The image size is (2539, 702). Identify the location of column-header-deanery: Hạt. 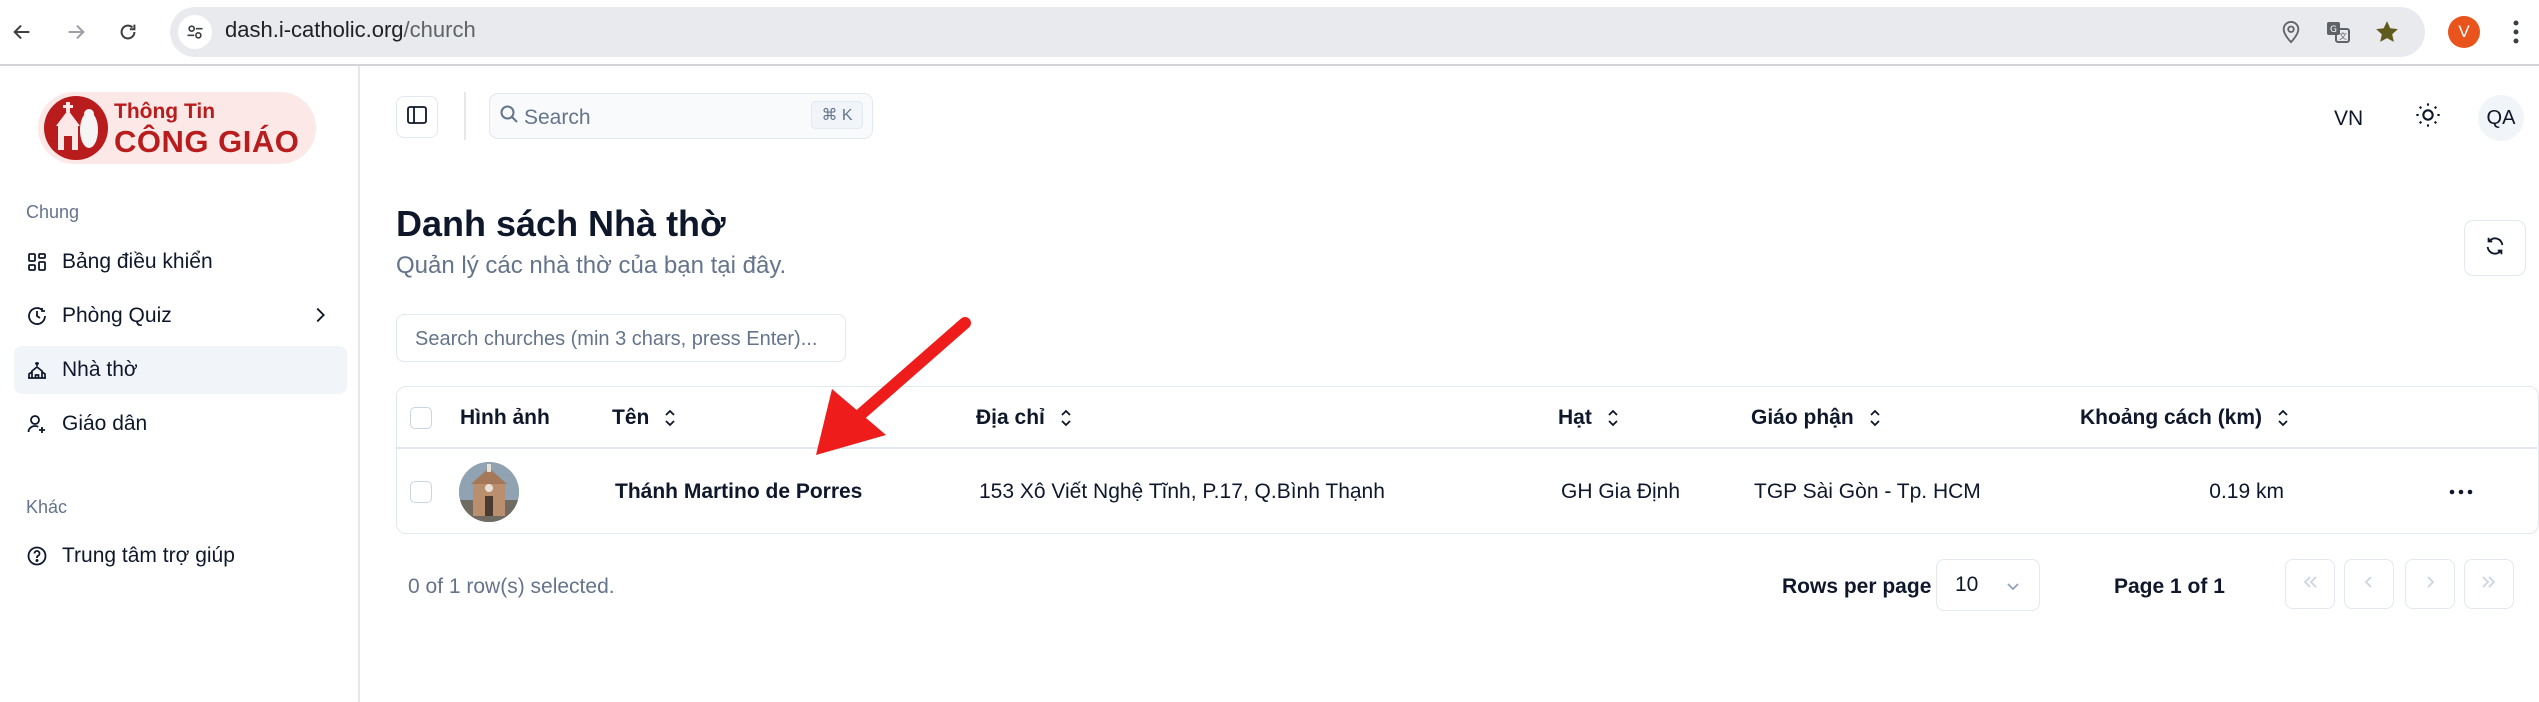
(1589, 418).